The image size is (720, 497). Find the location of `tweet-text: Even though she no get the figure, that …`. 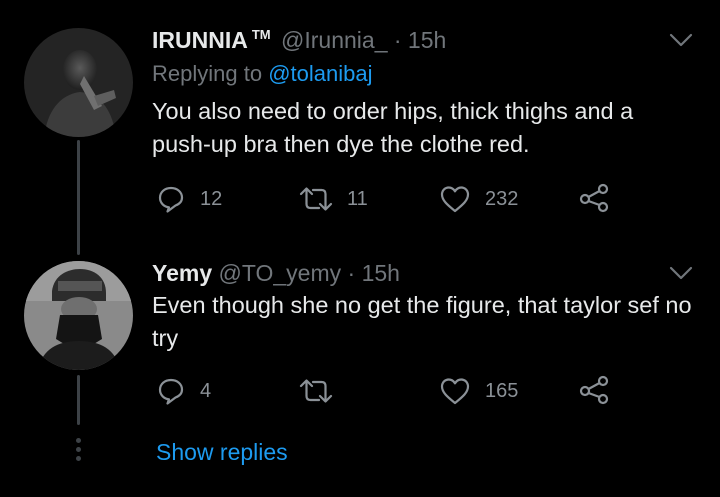

tweet-text: Even though she no get the figure, that … is located at coordinates (422, 321).